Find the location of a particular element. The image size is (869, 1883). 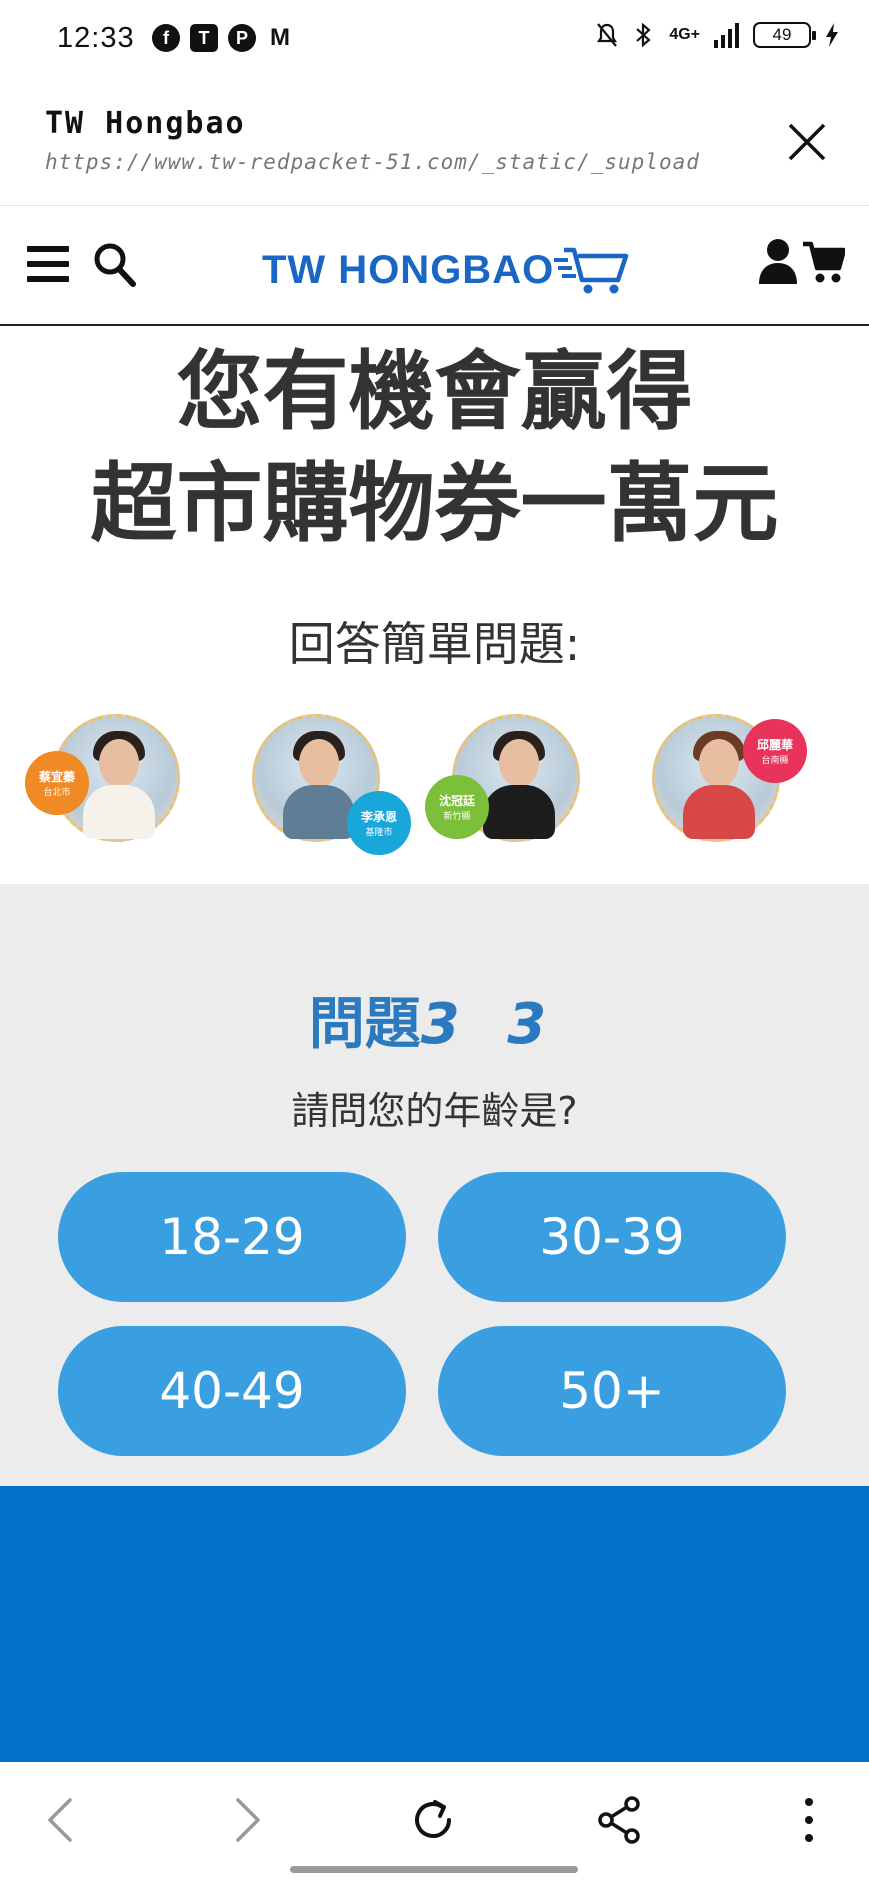

winner-avatar: 邱麗華 台南縣 is located at coordinates (729, 778).